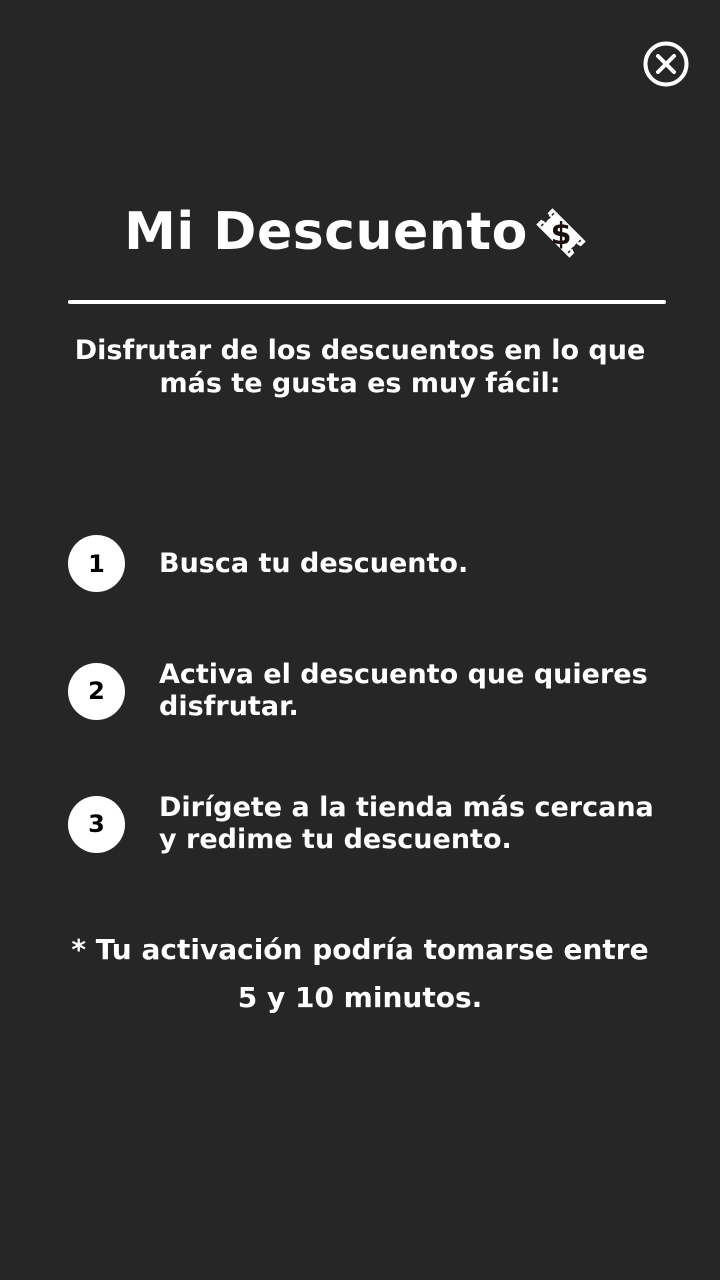 This screenshot has height=1280, width=720. Describe the element at coordinates (360, 997) in the screenshot. I see `activation-note-line-2: 5 y 10 minutos.` at that location.